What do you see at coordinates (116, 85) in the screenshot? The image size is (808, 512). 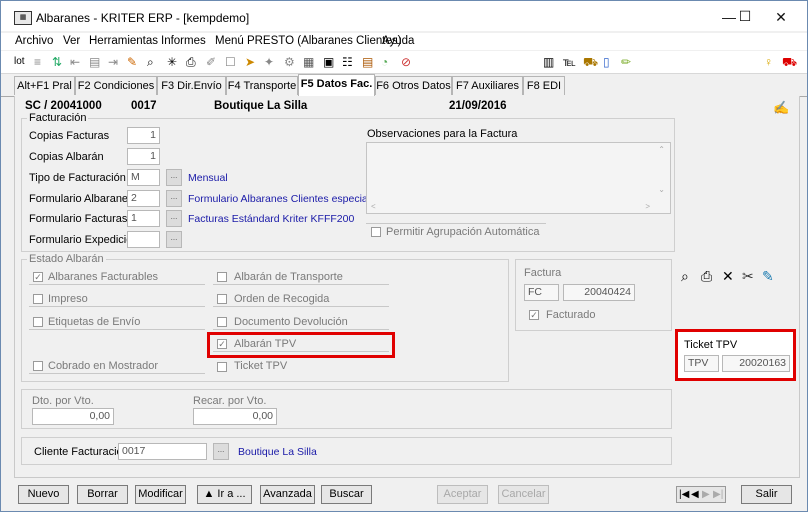 I see `tab-condiciones: F2 Condiciones` at bounding box center [116, 85].